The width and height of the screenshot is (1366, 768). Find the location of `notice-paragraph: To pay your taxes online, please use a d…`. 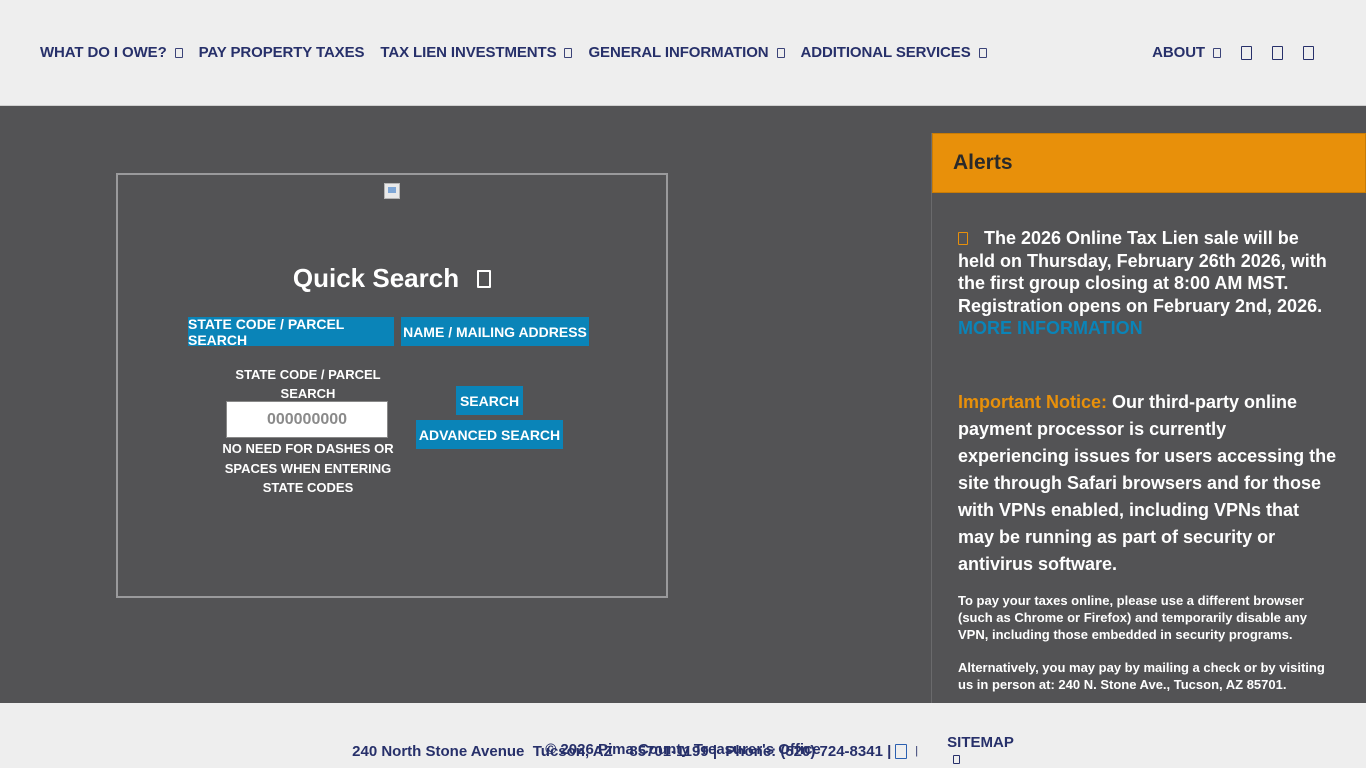

notice-paragraph: To pay your taxes online, please use a d… is located at coordinates (1132, 617).